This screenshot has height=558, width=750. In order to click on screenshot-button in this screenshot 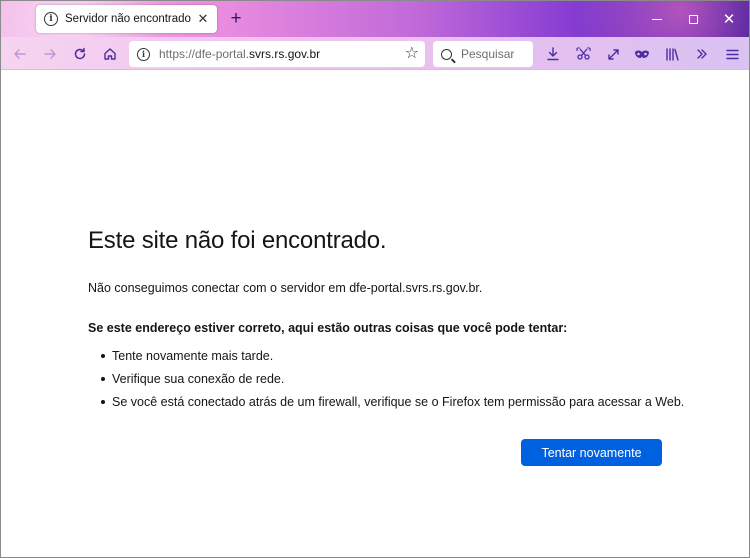, I will do `click(583, 54)`.